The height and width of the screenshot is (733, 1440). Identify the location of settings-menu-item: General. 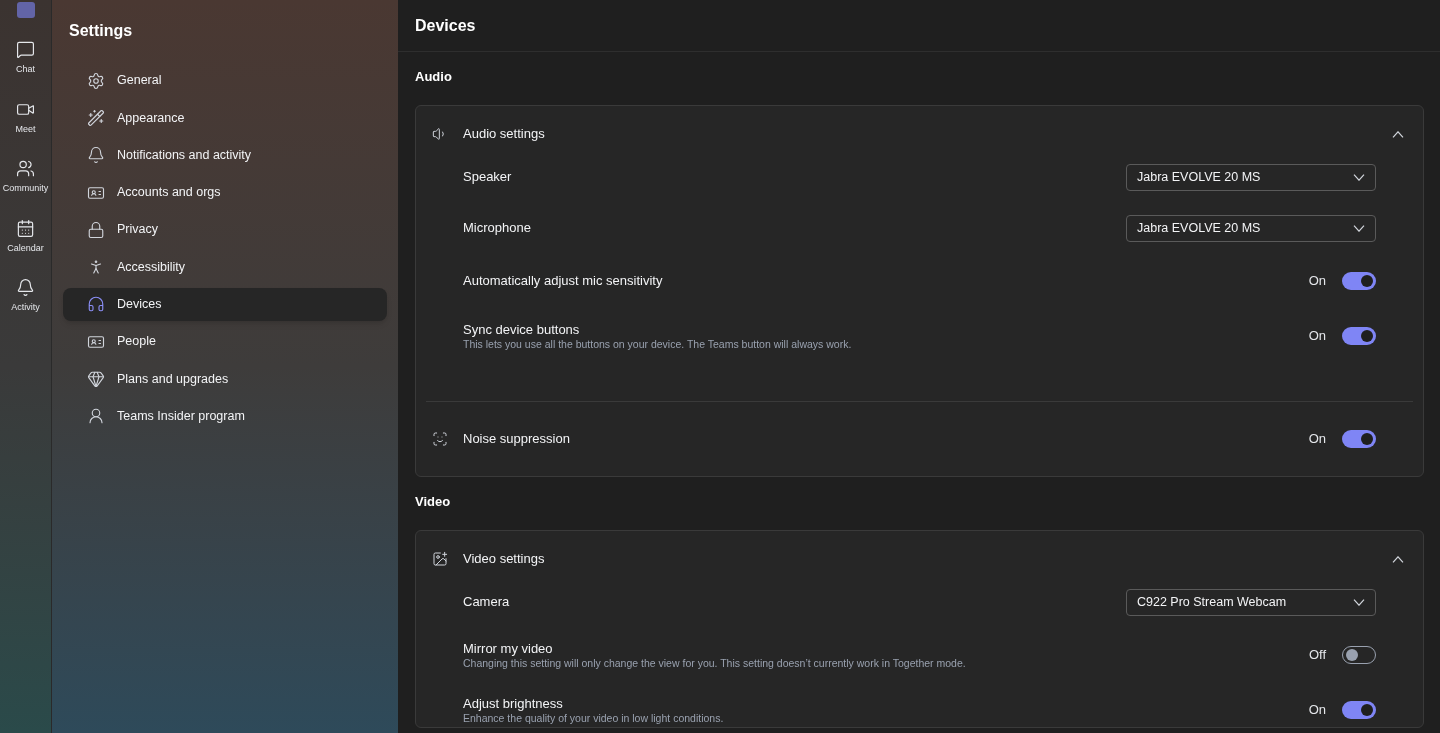
(225, 81).